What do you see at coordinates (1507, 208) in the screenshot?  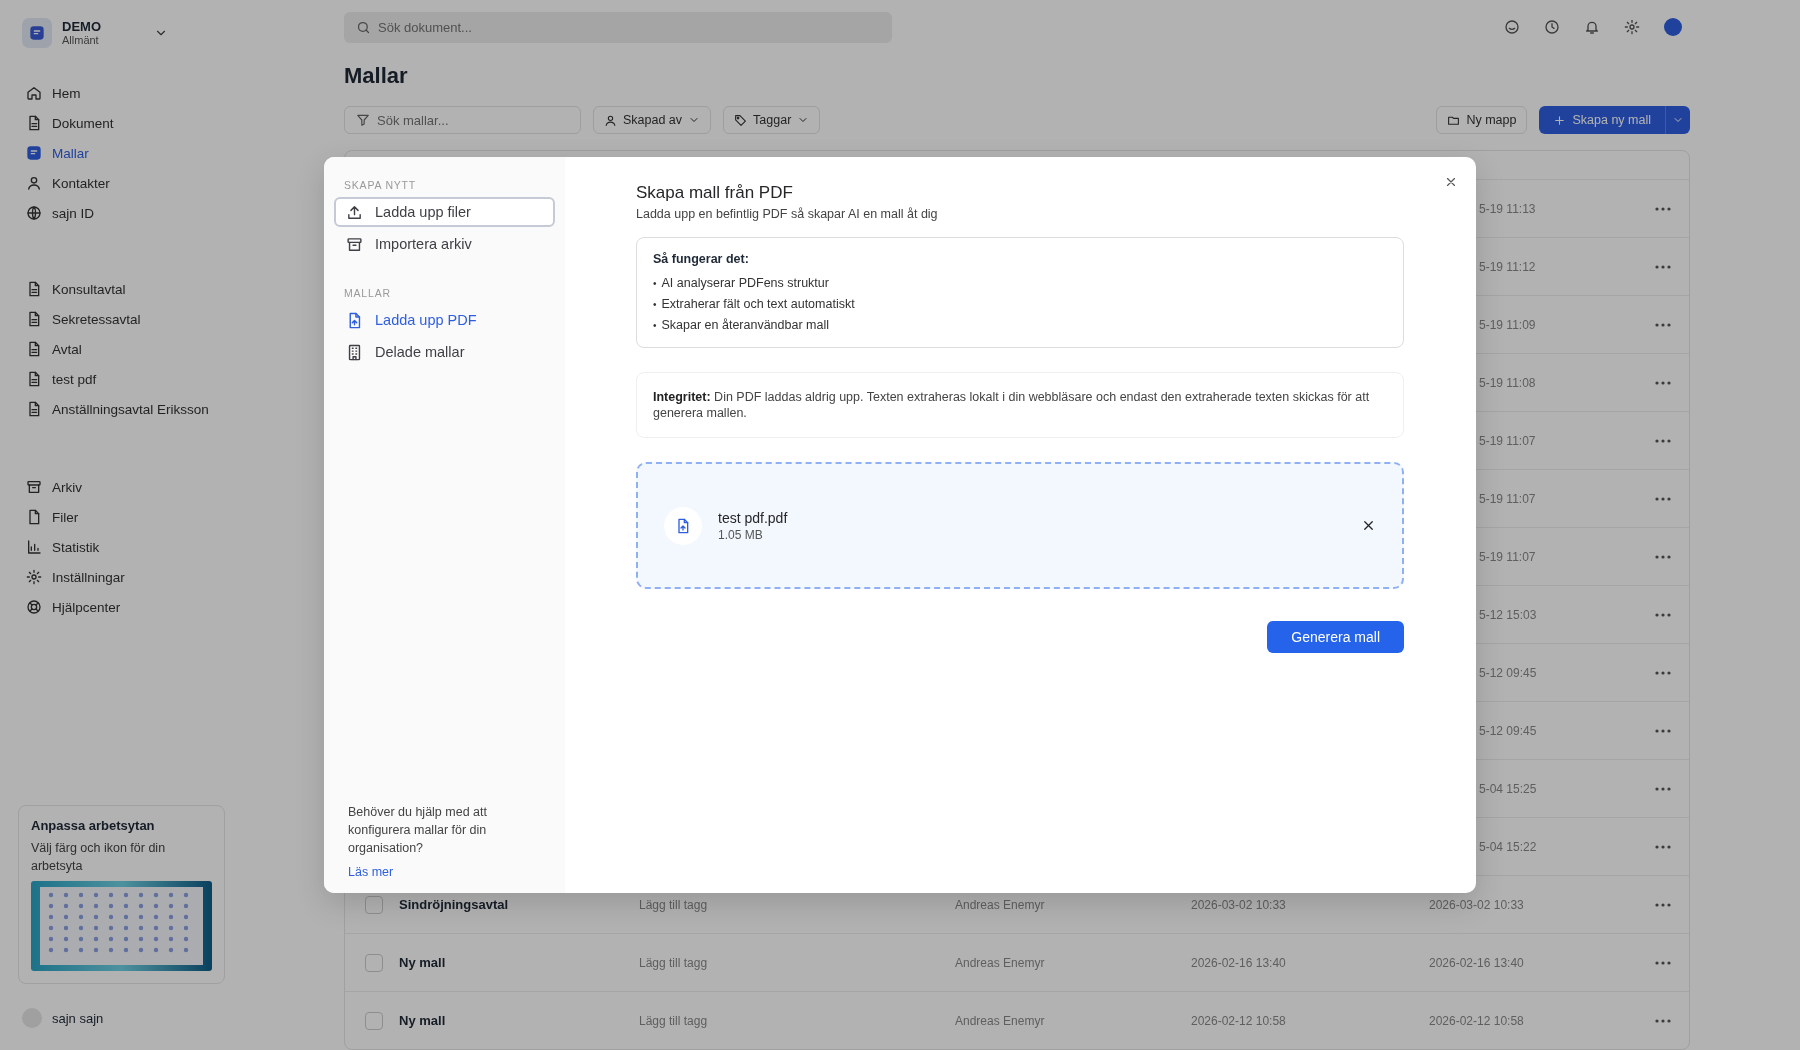 I see `table-cell-text: 5-19 11:13` at bounding box center [1507, 208].